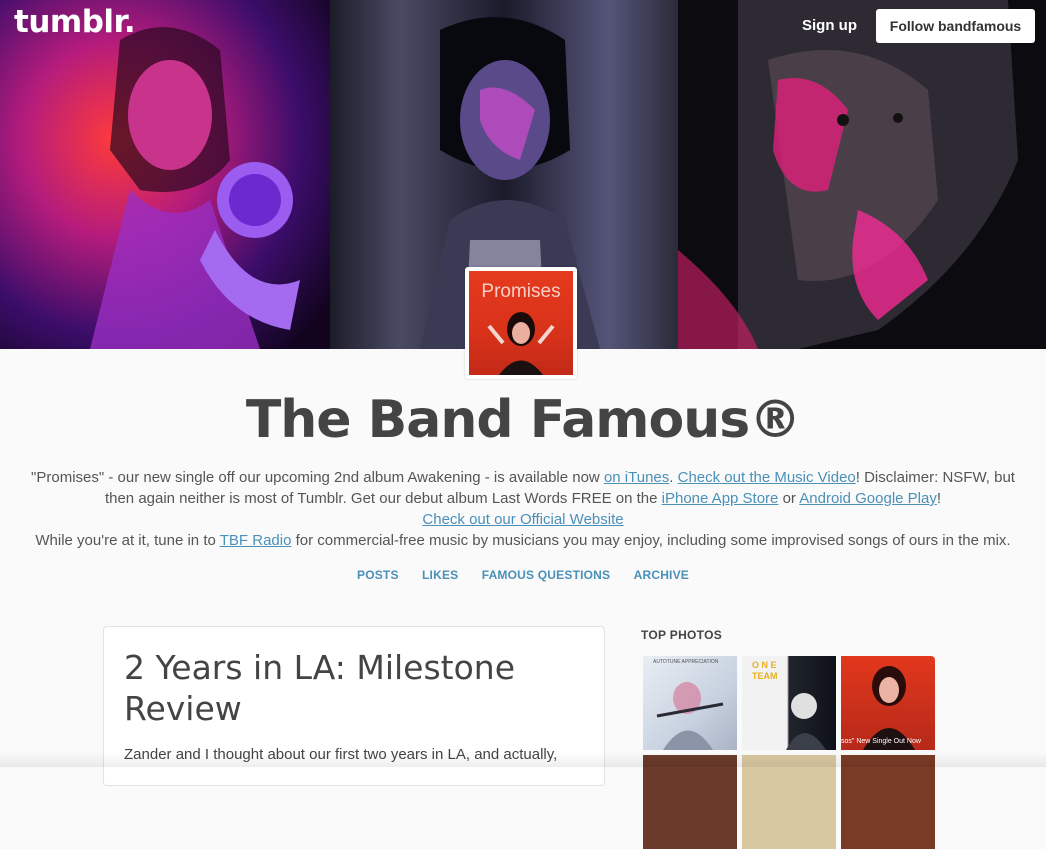 Image resolution: width=1046 pixels, height=849 pixels. Describe the element at coordinates (888, 703) in the screenshot. I see `top-photo-thumb: sos" New Single Out Now` at that location.